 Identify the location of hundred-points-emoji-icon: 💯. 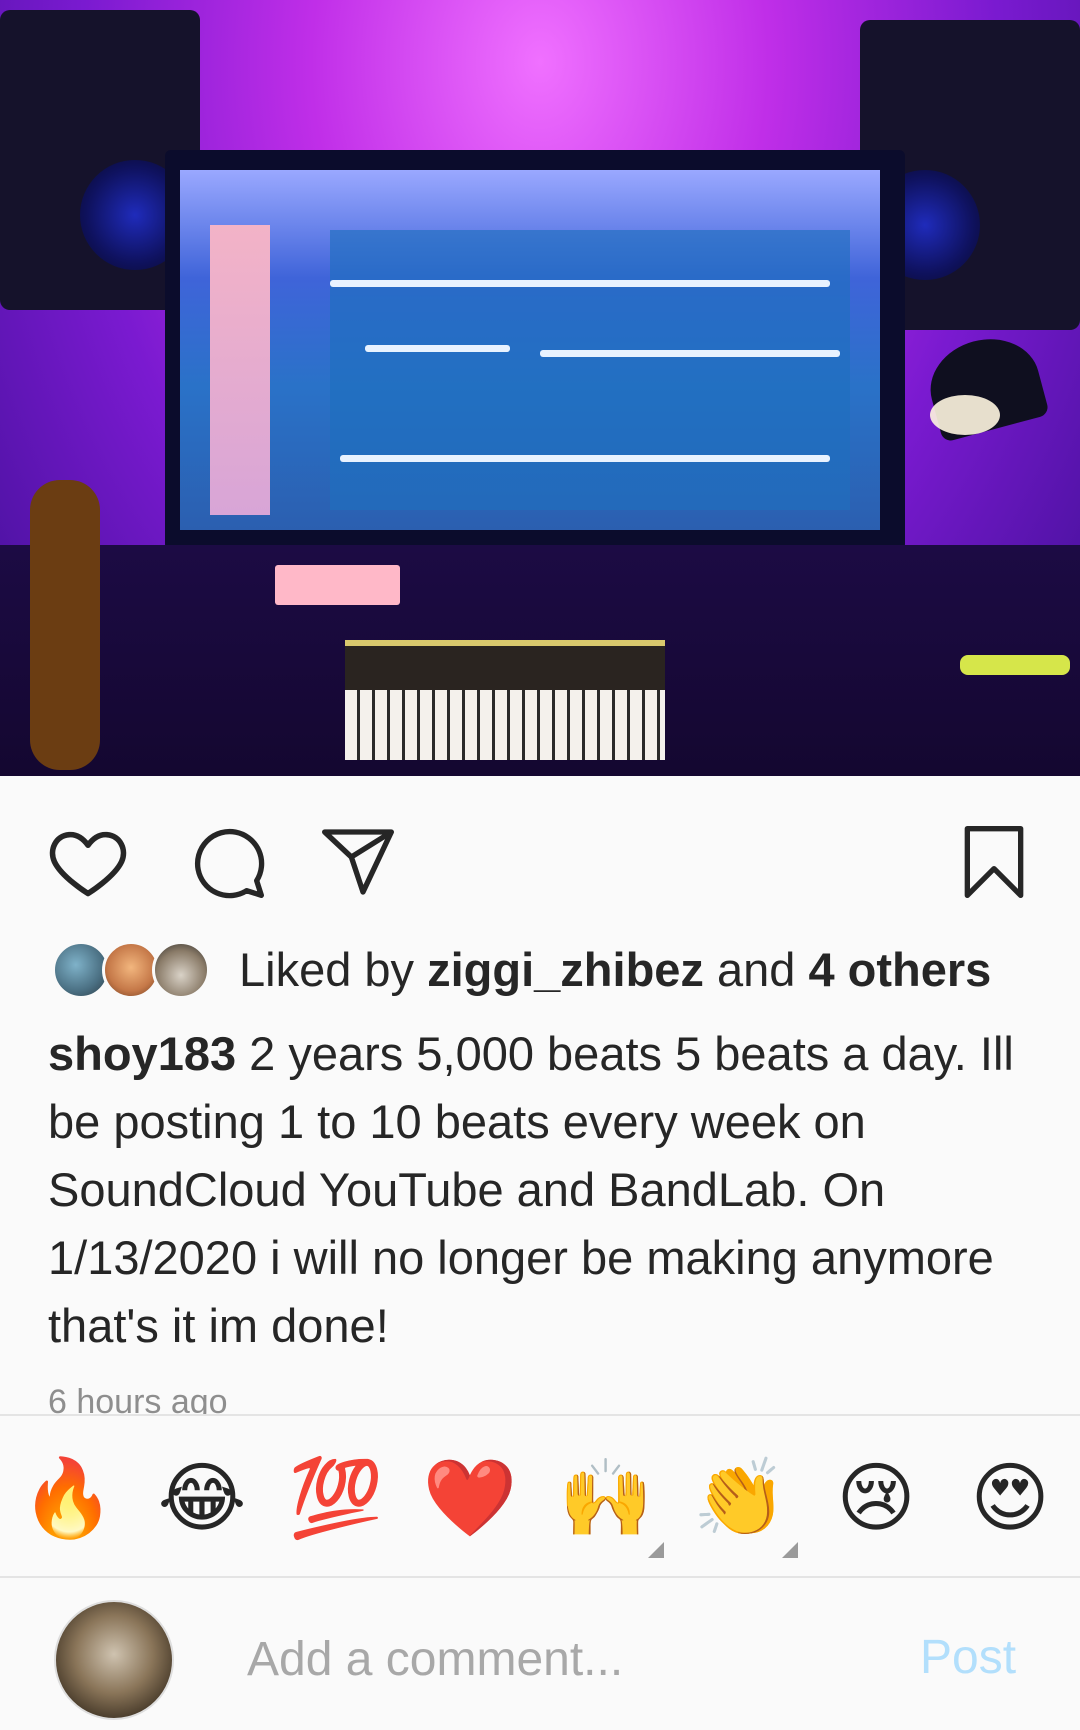
(336, 1497).